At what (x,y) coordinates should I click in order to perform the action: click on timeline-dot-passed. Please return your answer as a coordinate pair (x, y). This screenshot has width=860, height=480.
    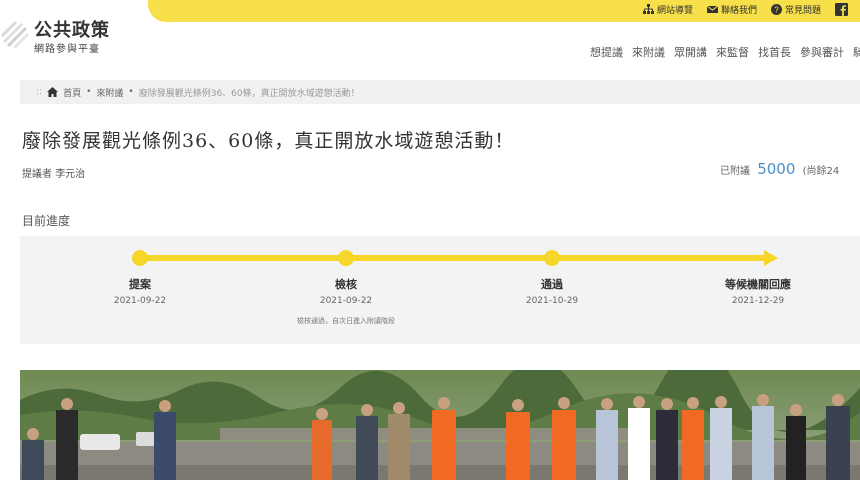
    Looking at the image, I should click on (552, 258).